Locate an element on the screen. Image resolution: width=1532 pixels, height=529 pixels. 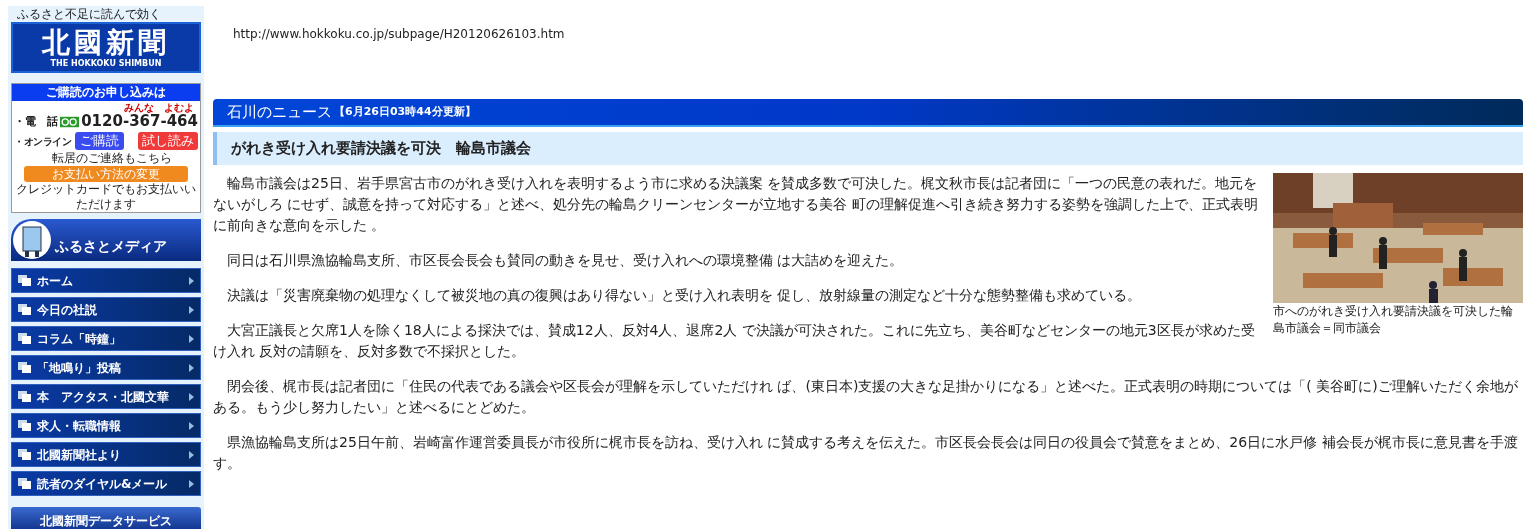
article-paragraph: 閉会後、梶市長は記者団に「住民の代表である議会や区長会が理解を示していただけれ ば、(東日本)支援の大きな足掛かりになる」と述べた。正式表明の時期については「( 美谷町に)ご理解いただく余地がある。もう少し努力したい」と述べるにとどめた。 is located at coordinates (866, 397).